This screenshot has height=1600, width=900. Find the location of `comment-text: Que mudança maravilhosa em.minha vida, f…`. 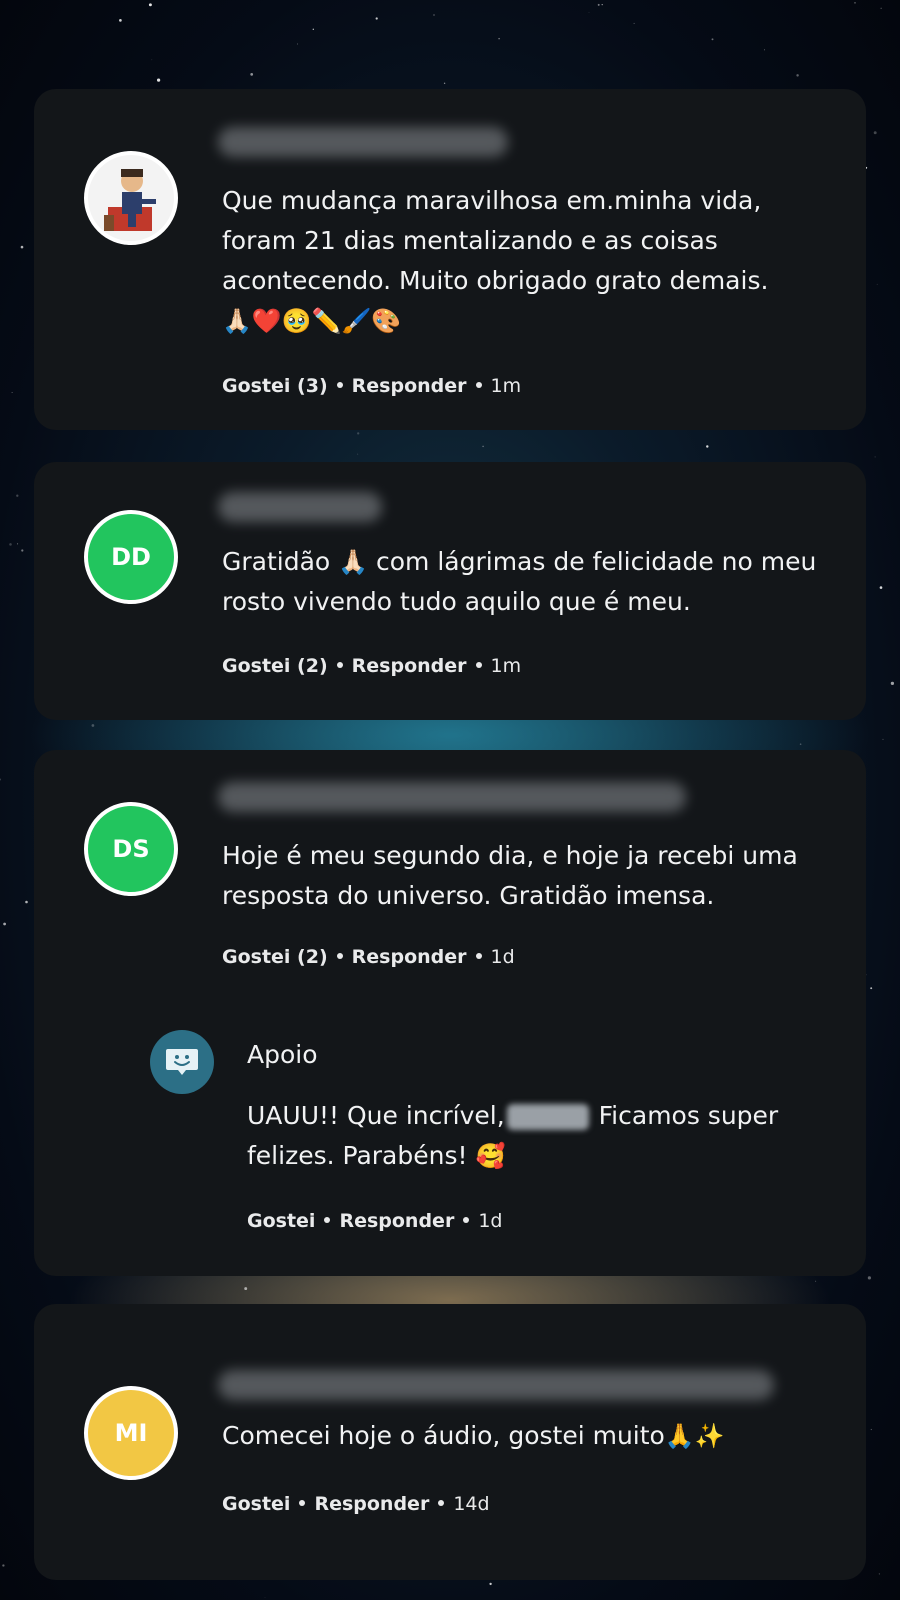

comment-text: Que mudança maravilhosa em.minha vida, f… is located at coordinates (495, 260).